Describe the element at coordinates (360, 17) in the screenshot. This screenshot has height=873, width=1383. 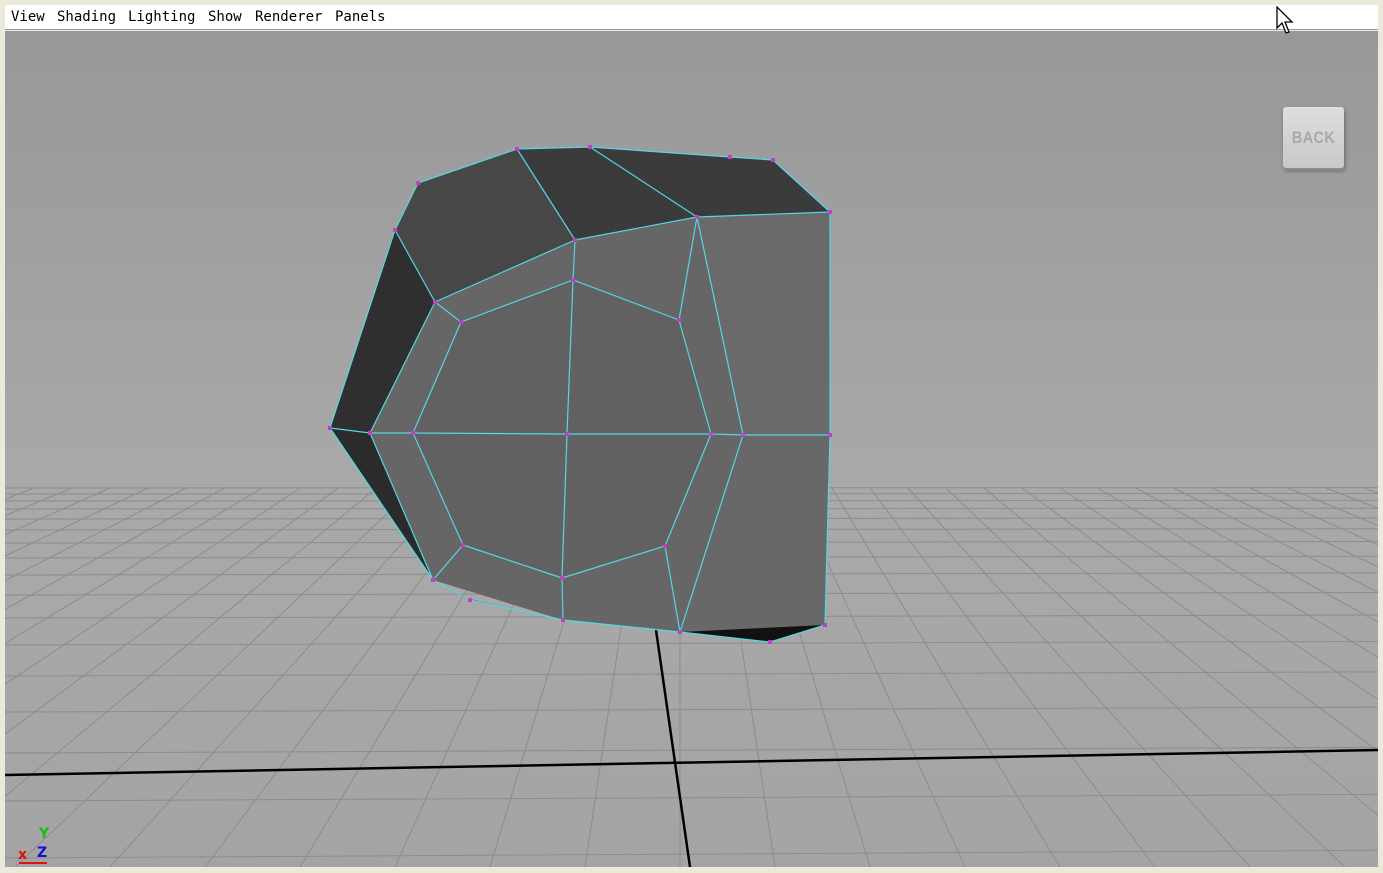
I see `menu-panels: Panels` at that location.